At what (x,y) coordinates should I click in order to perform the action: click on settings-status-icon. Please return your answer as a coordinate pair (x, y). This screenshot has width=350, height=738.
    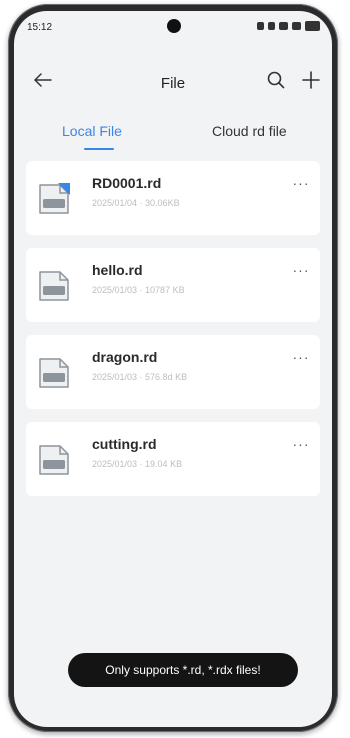
    Looking at the image, I should click on (271, 26).